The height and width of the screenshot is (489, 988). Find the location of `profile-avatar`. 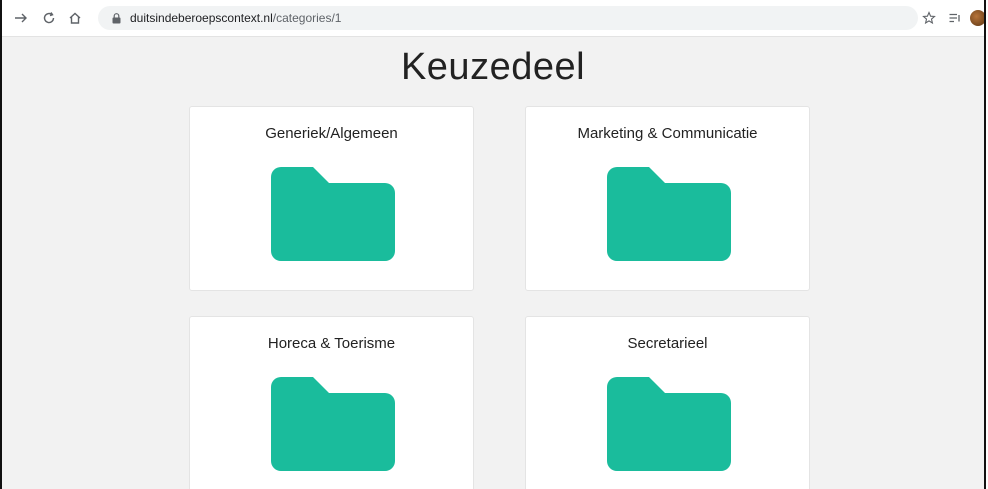

profile-avatar is located at coordinates (977, 18).